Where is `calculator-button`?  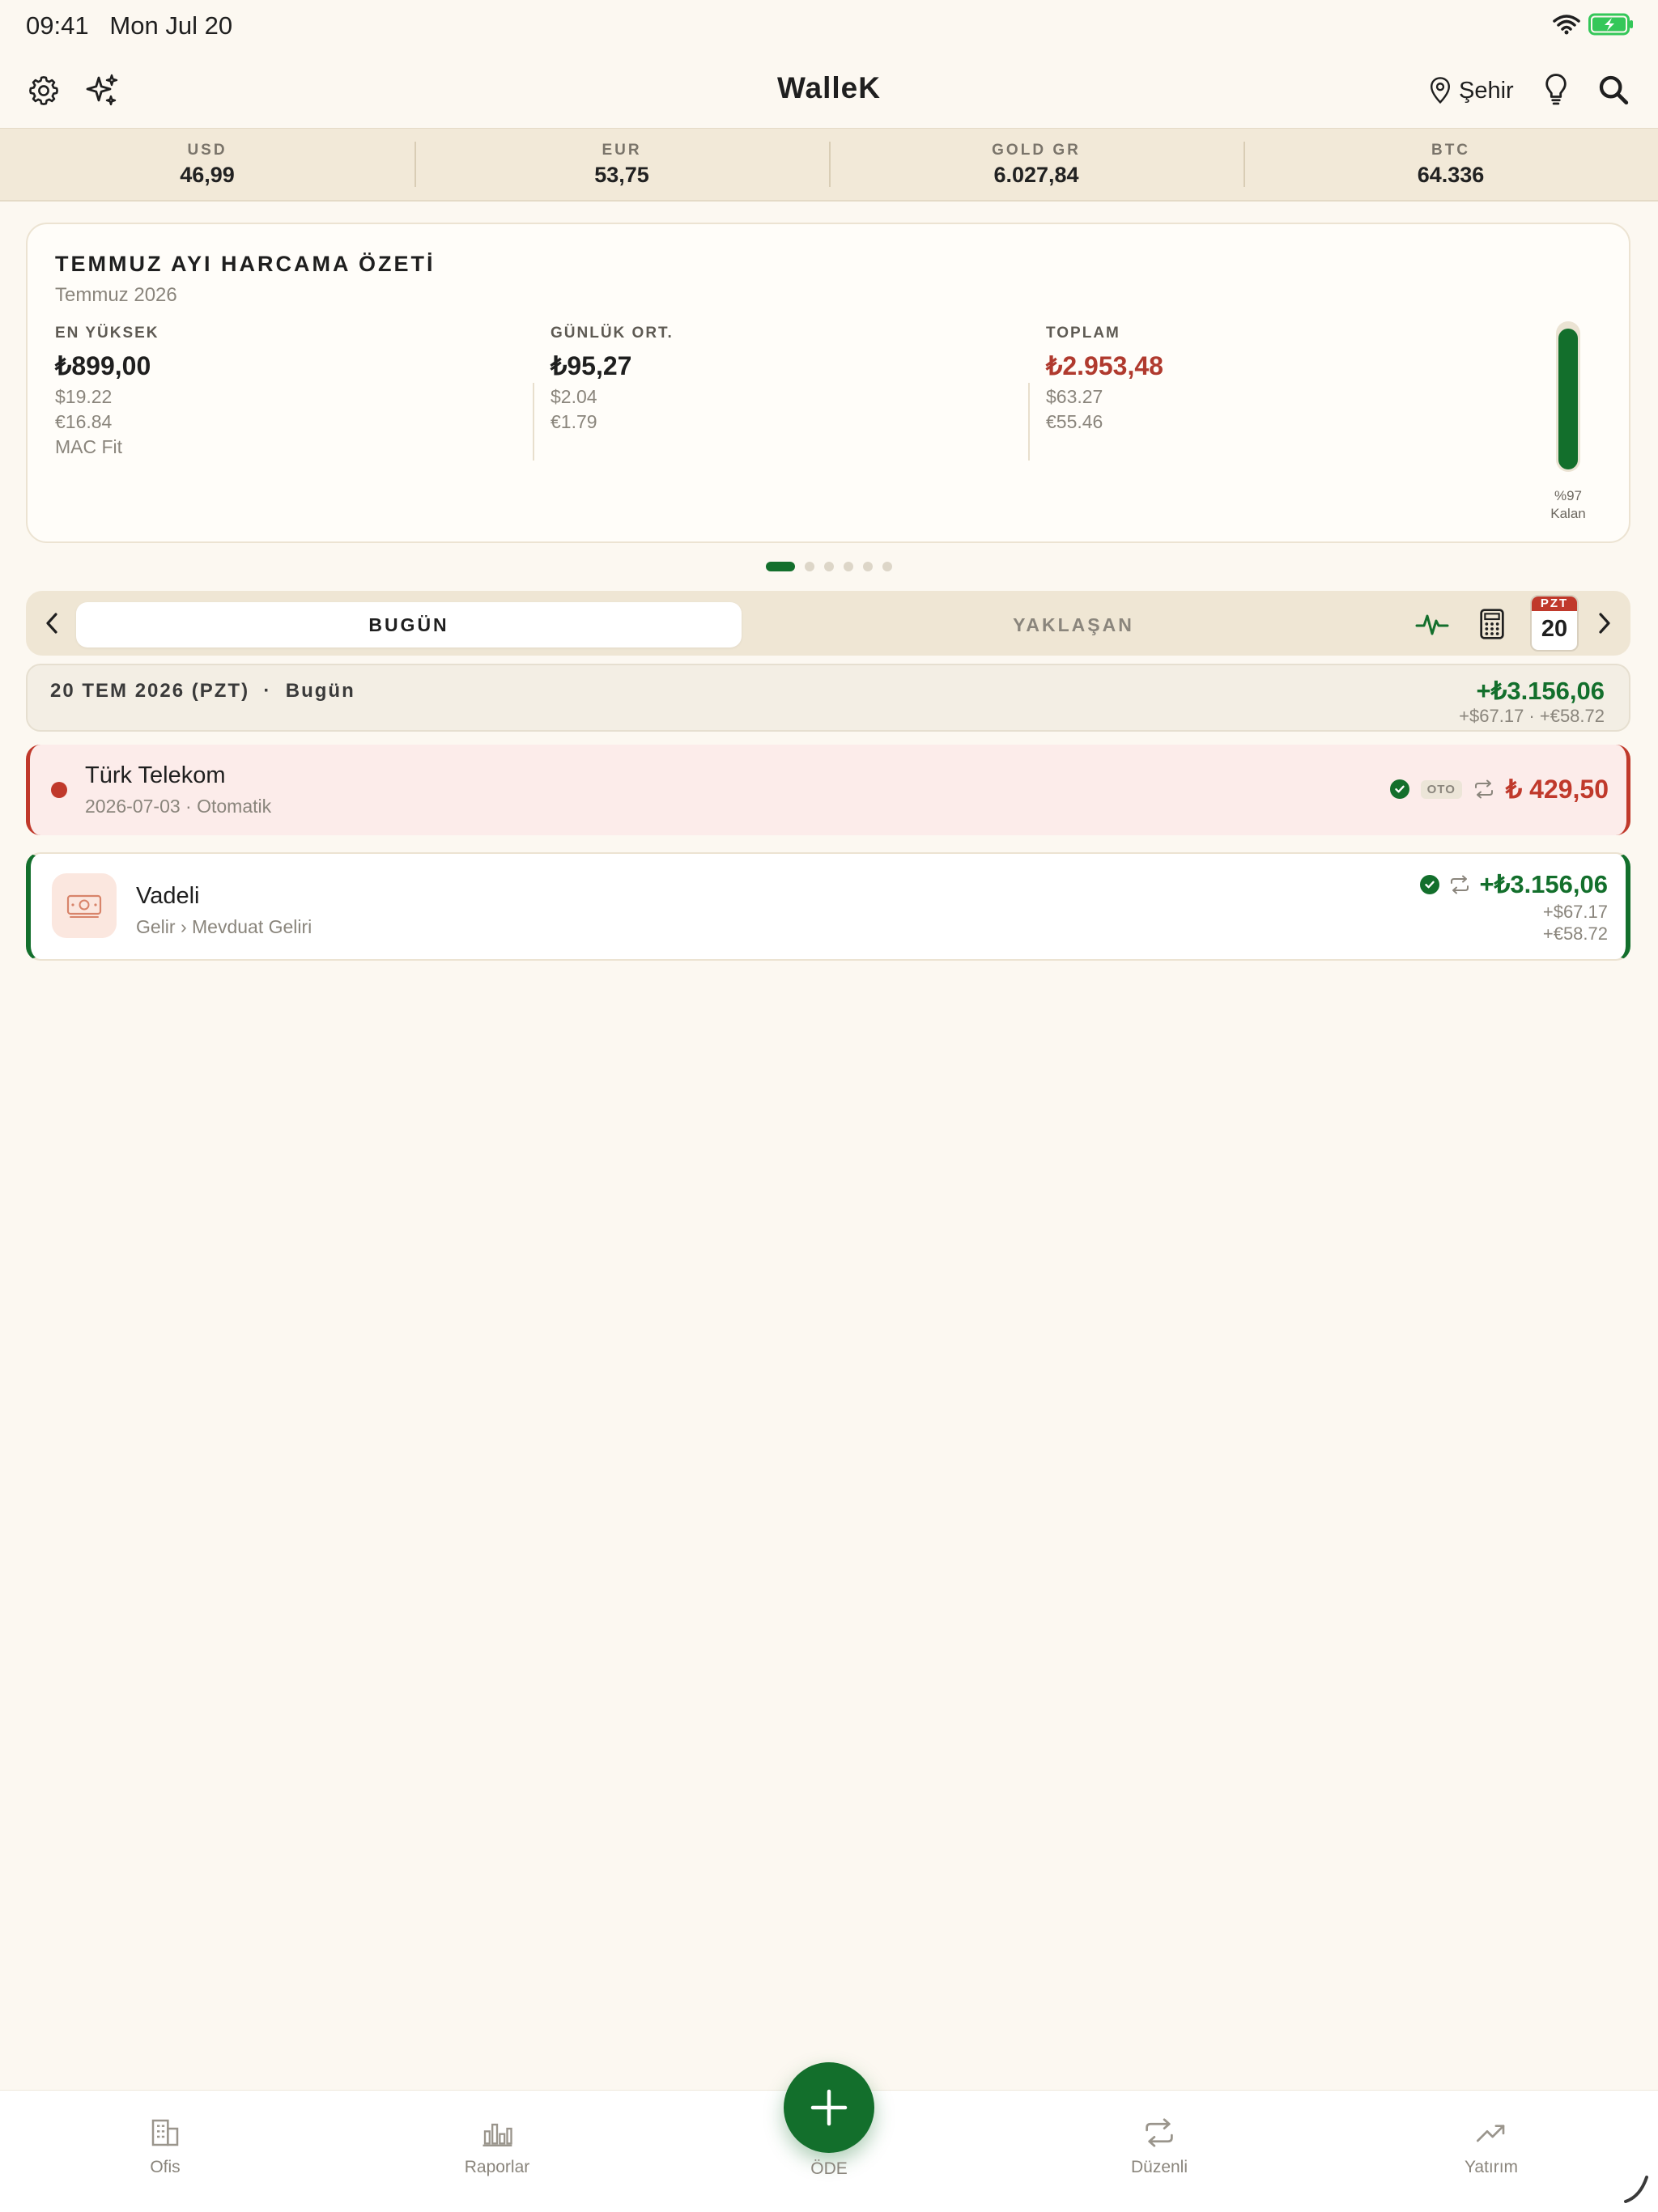
calculator-button is located at coordinates (1492, 624).